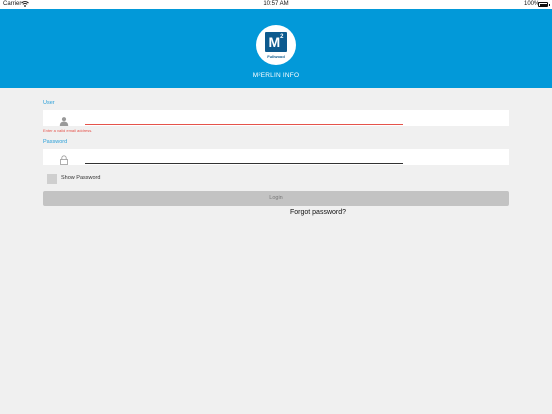  I want to click on logo-brand: Fullwood, so click(276, 56).